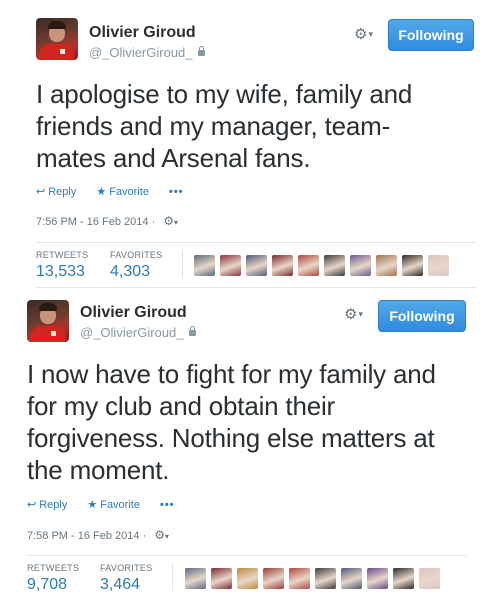 This screenshot has width=480, height=606. I want to click on retweets-count: 13,533, so click(60, 272).